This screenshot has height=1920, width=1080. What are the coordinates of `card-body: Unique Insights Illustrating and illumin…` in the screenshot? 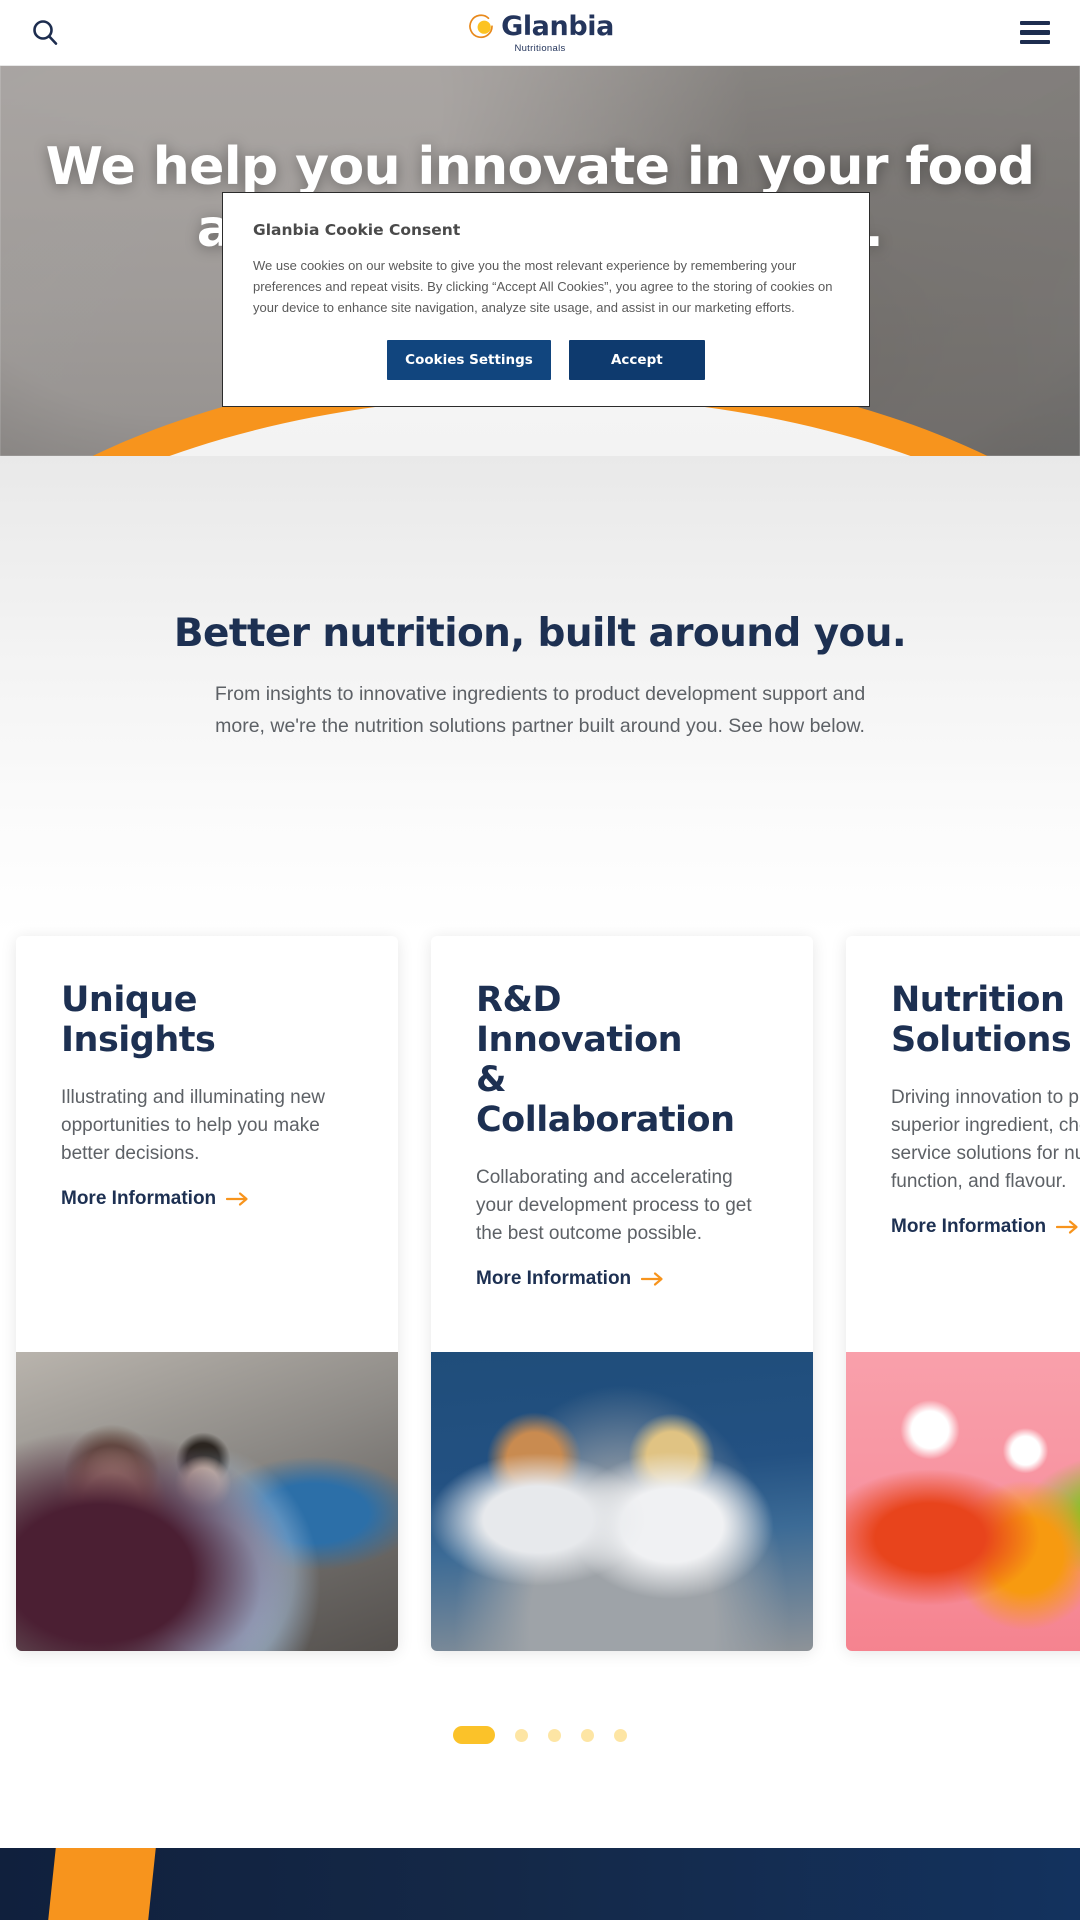 It's located at (207, 1144).